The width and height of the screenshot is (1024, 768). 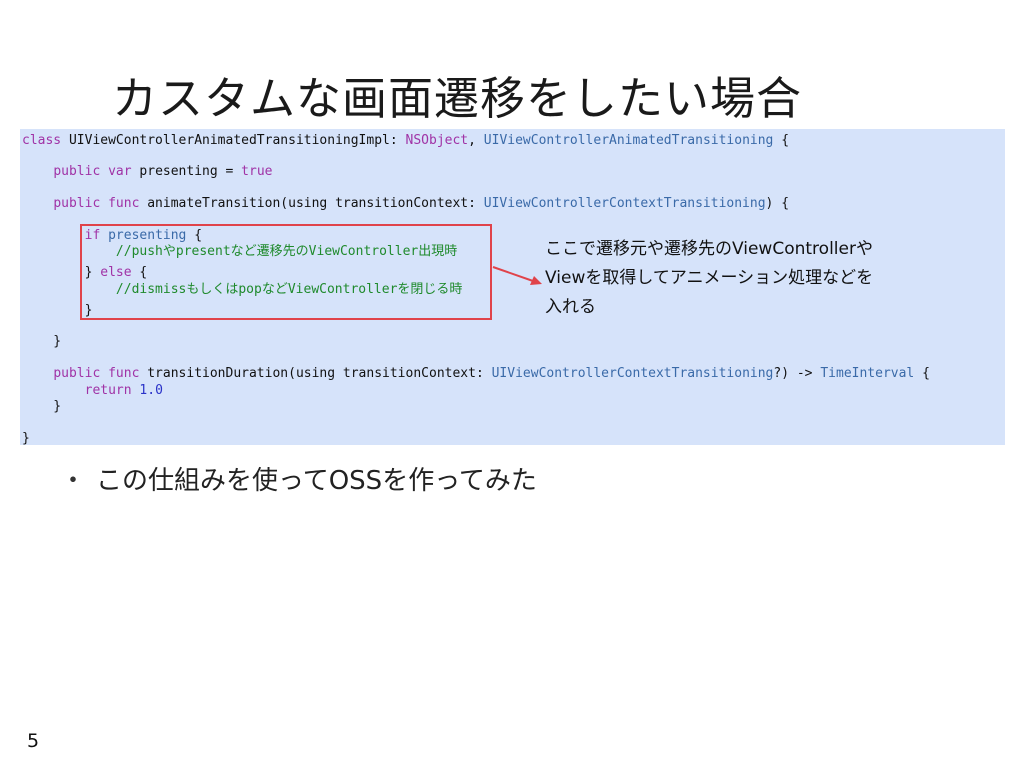 I want to click on callout-line-2: Viewを取得してアニメーション処理などを, so click(x=709, y=278).